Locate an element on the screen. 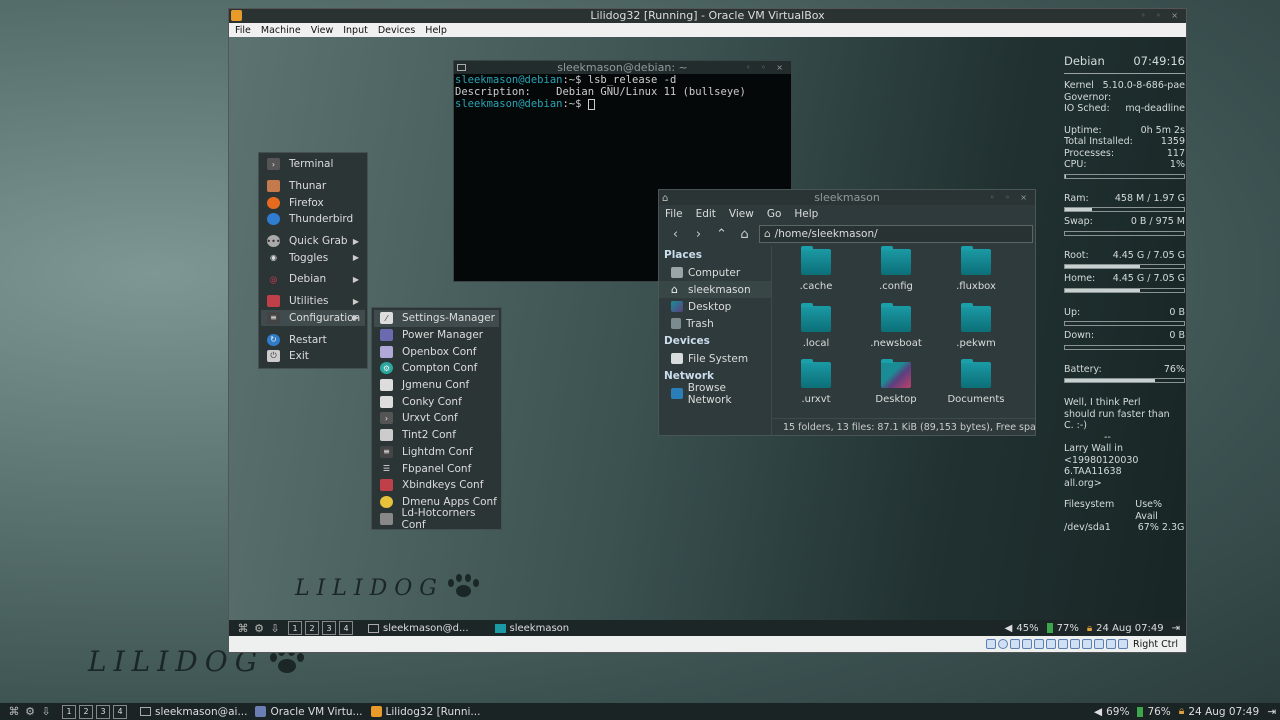 The height and width of the screenshot is (720, 1280). file-item: .config is located at coordinates (896, 272).